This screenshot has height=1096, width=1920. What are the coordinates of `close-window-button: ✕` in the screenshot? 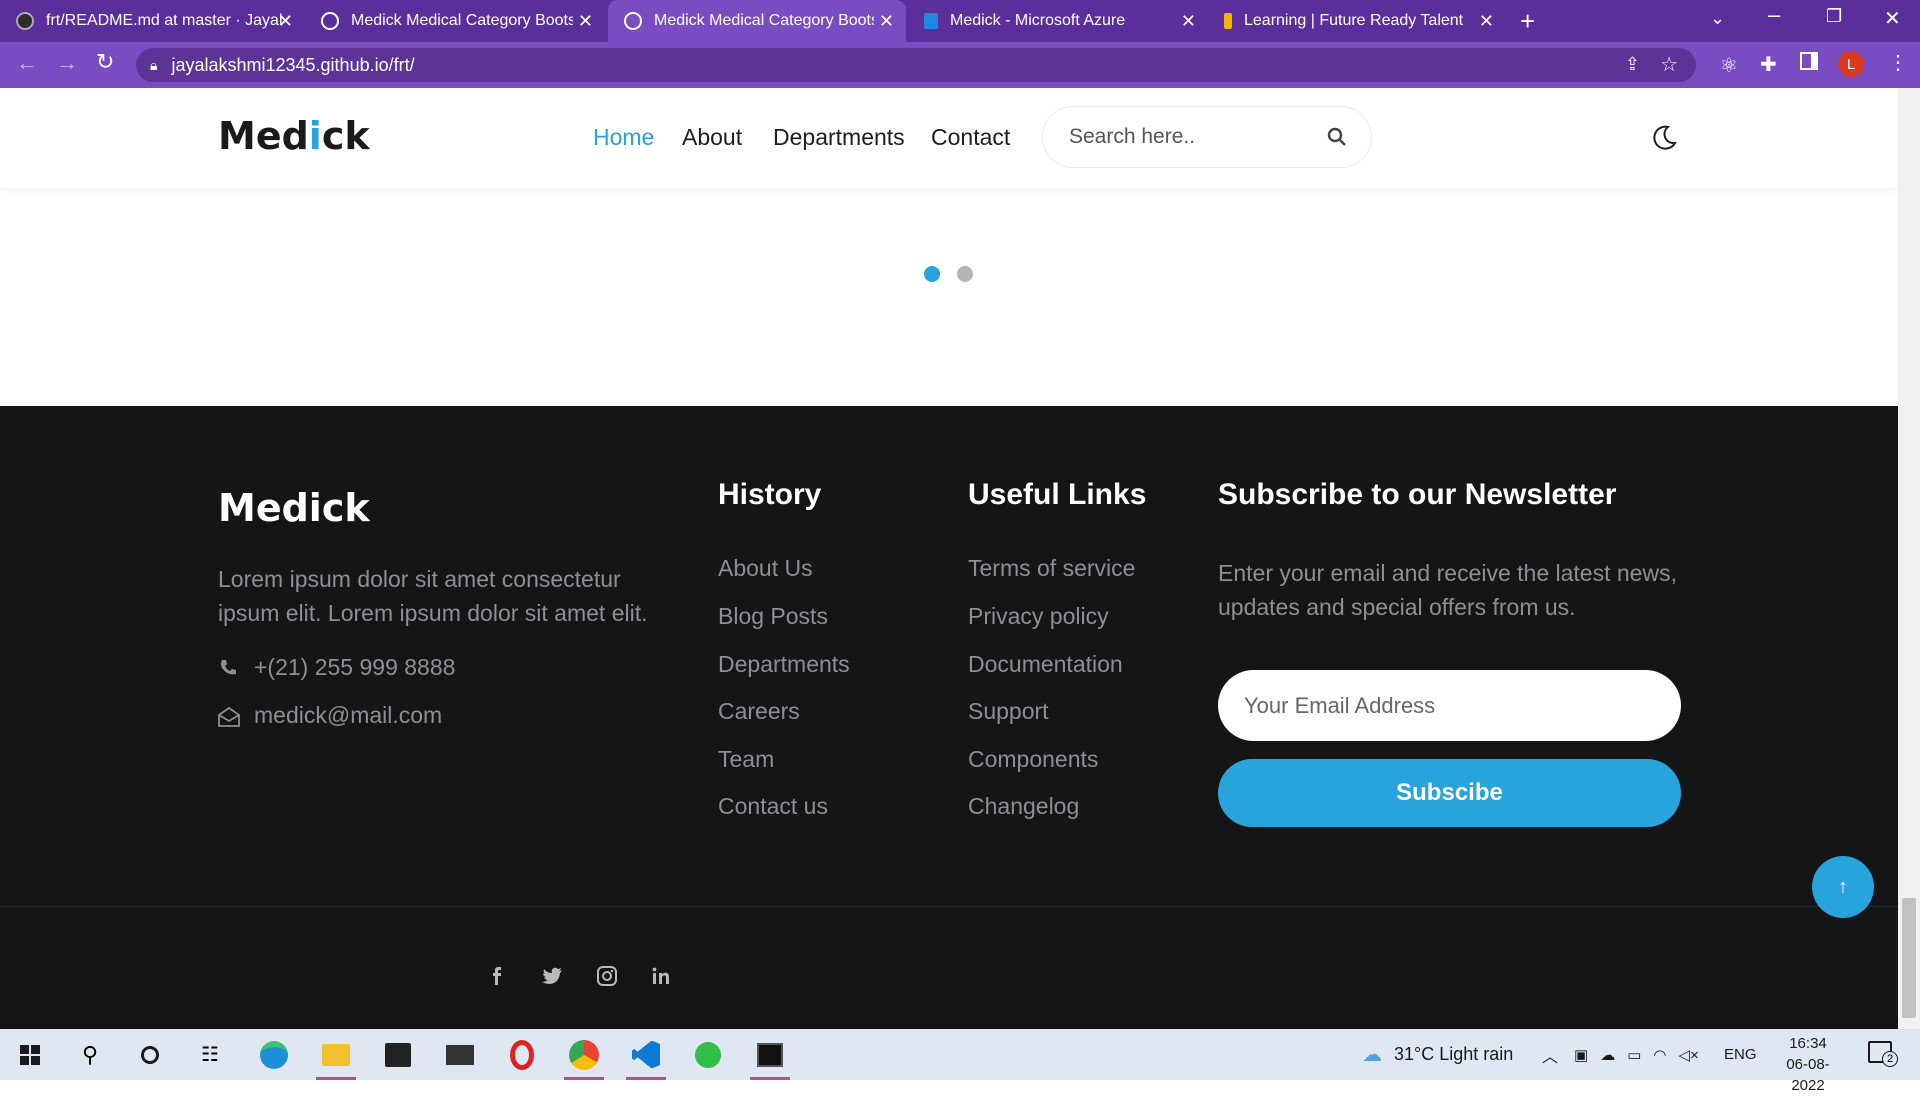 It's located at (1892, 18).